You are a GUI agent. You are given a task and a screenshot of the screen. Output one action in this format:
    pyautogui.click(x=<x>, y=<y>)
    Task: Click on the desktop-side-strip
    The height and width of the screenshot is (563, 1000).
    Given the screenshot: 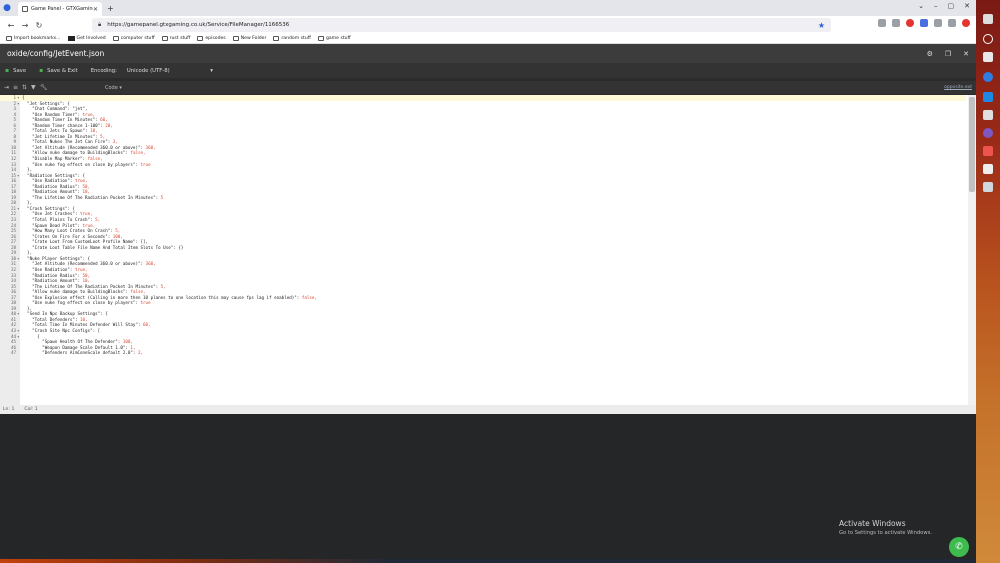 What is the action you would take?
    pyautogui.click(x=988, y=281)
    